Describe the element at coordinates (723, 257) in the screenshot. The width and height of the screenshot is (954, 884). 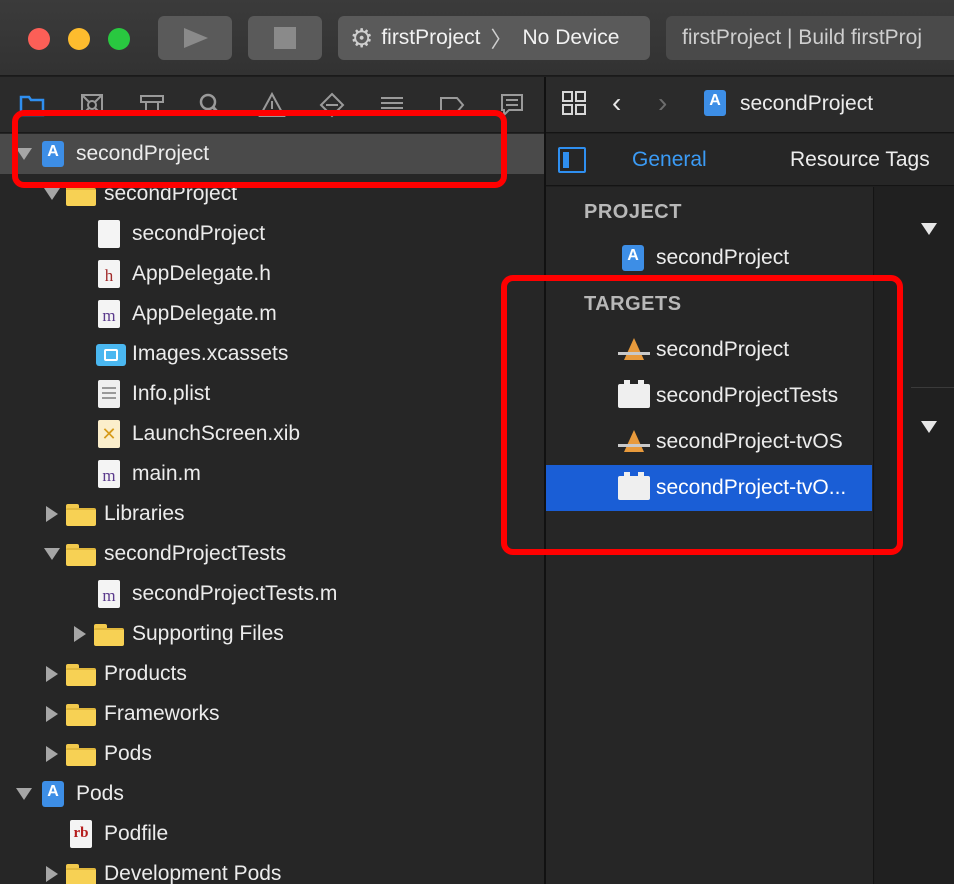
I see `project-item-label: secondProject` at that location.